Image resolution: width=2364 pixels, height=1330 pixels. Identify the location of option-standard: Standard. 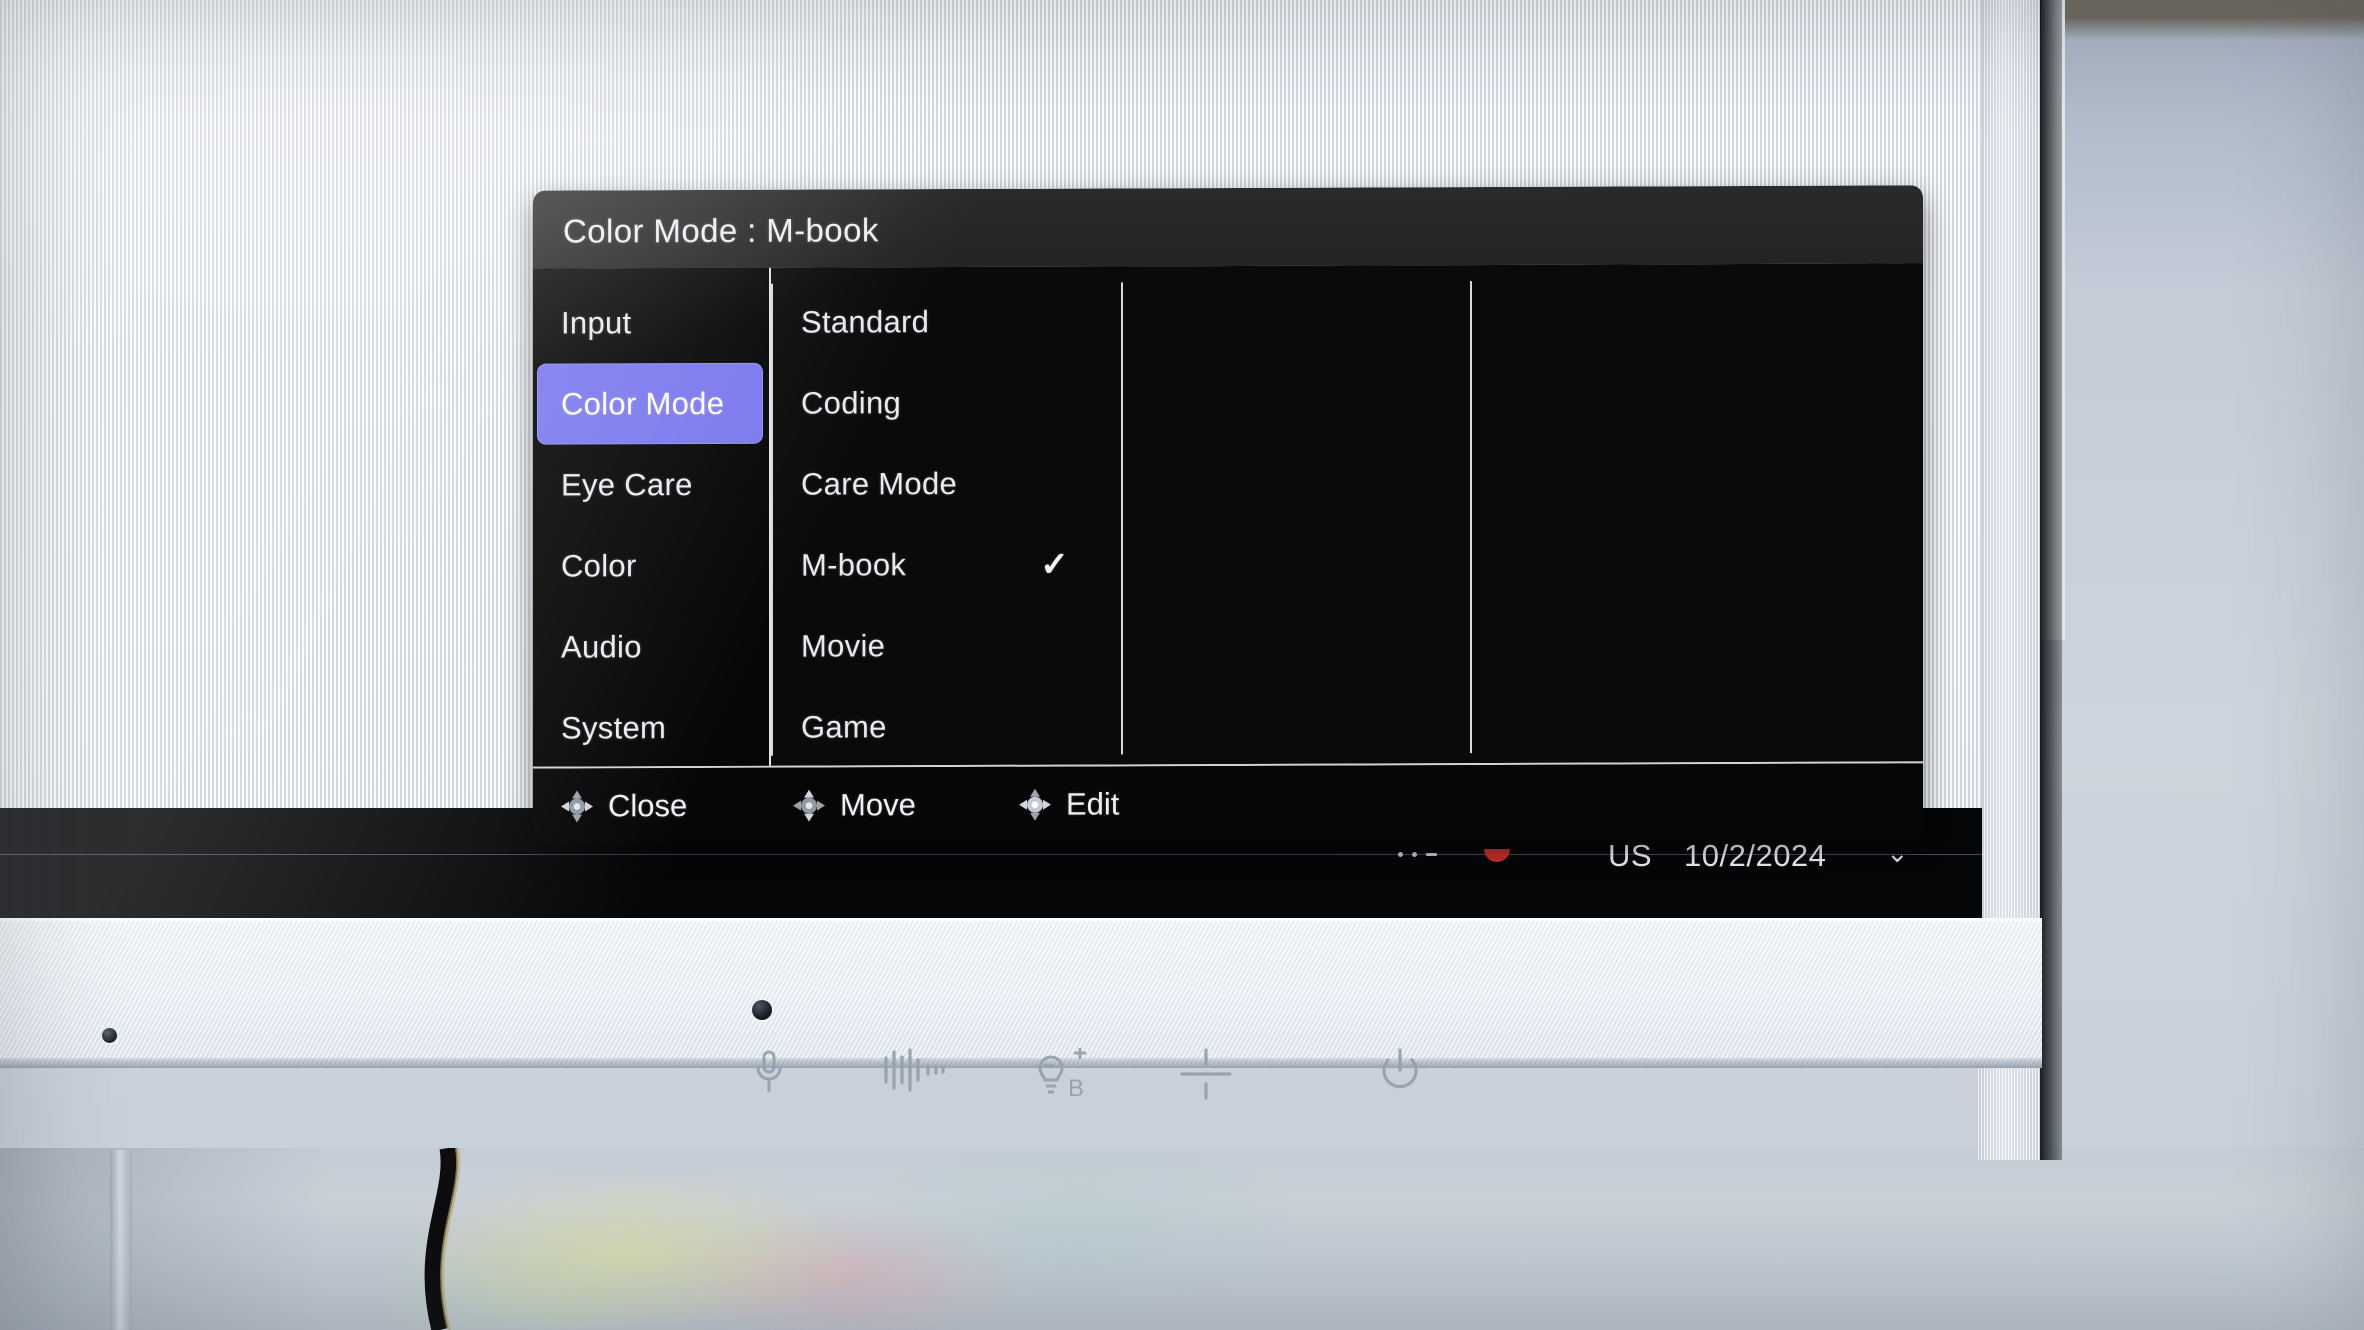
(946, 321).